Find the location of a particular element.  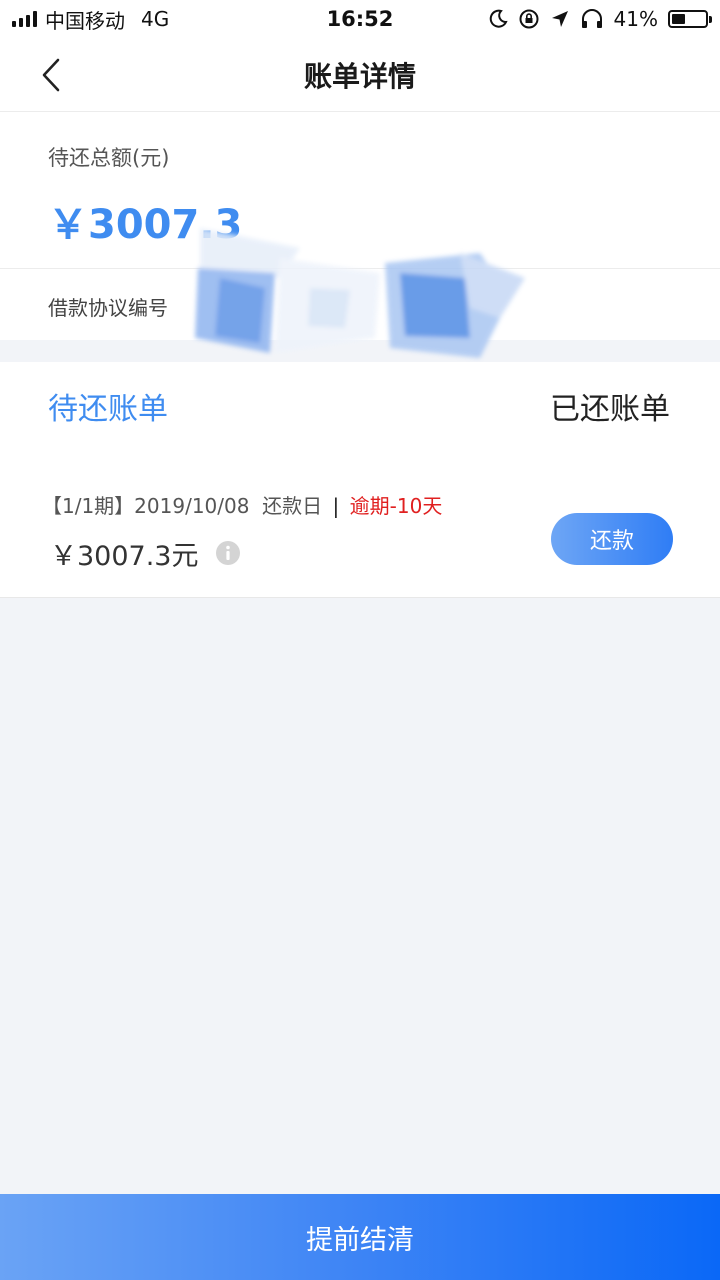

page-title: 账单详情 is located at coordinates (359, 76).